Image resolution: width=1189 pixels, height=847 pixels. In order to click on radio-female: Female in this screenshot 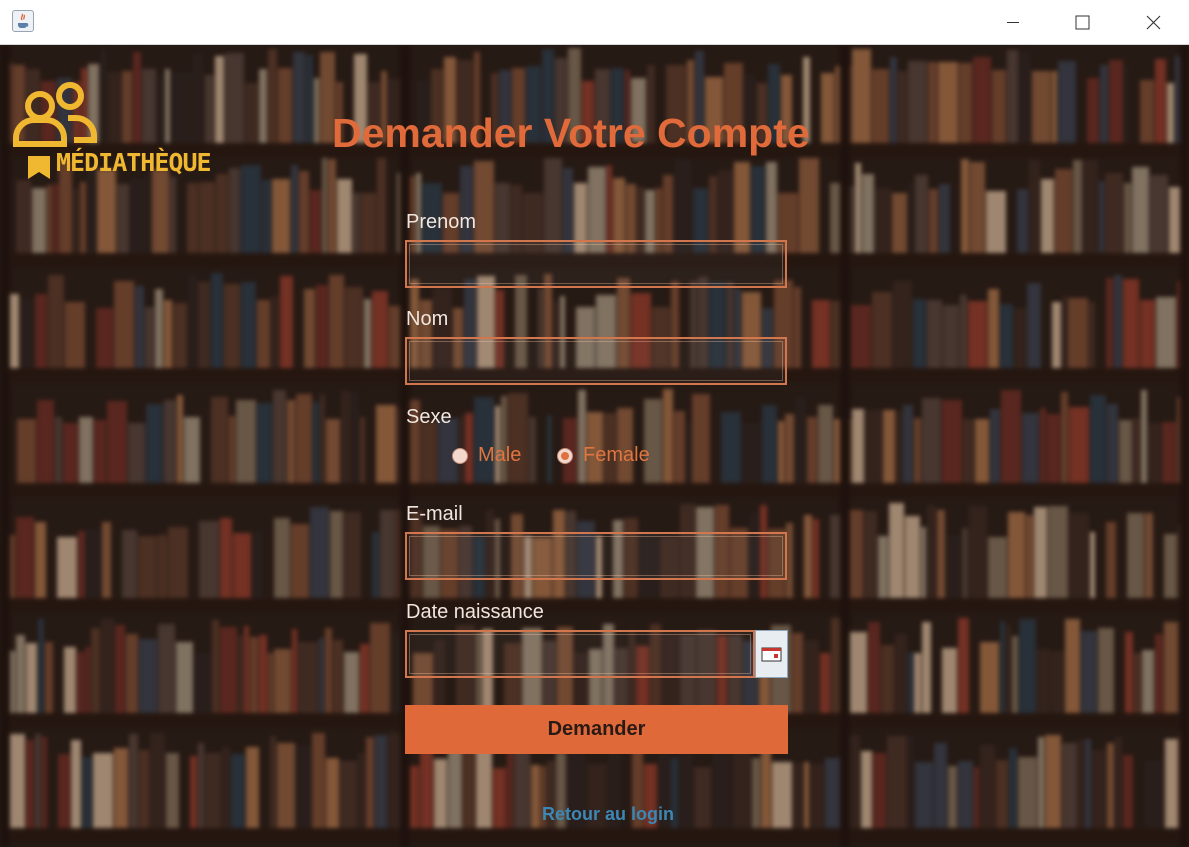, I will do `click(603, 455)`.